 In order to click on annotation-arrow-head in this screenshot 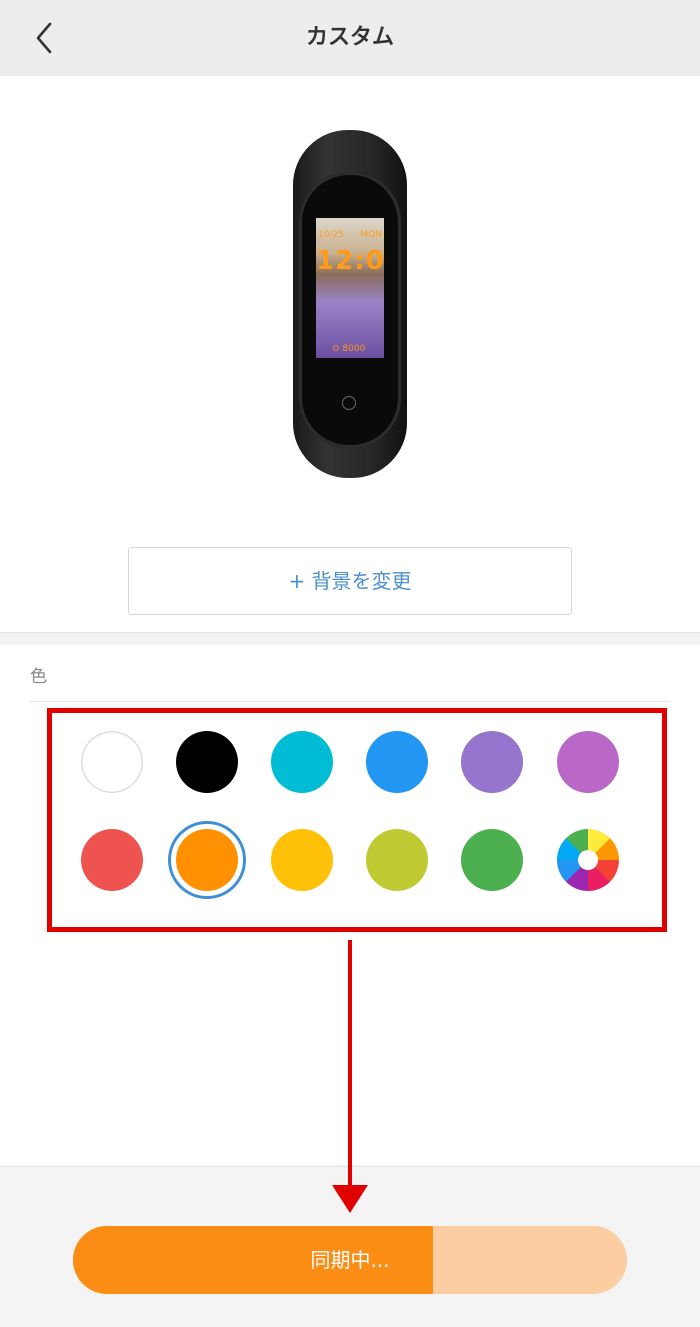, I will do `click(350, 1199)`.